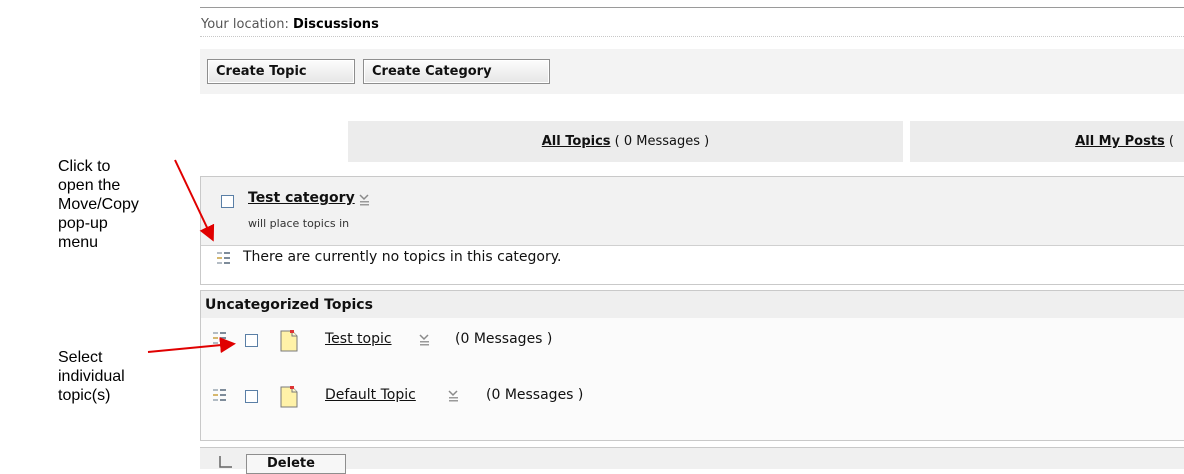 This screenshot has height=474, width=1184. I want to click on breadcrumb-divider, so click(692, 36).